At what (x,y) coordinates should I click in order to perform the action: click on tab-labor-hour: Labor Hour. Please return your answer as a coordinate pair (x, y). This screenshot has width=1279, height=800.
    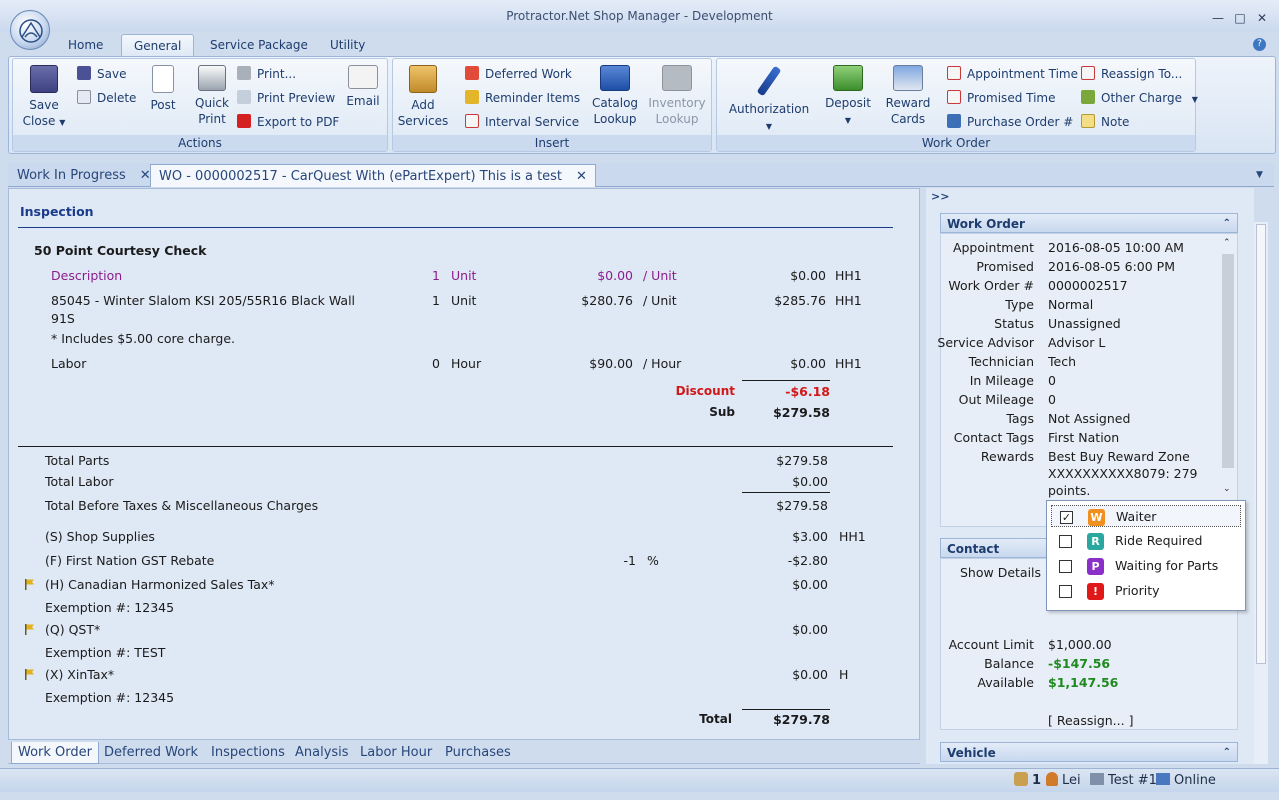
    Looking at the image, I should click on (396, 753).